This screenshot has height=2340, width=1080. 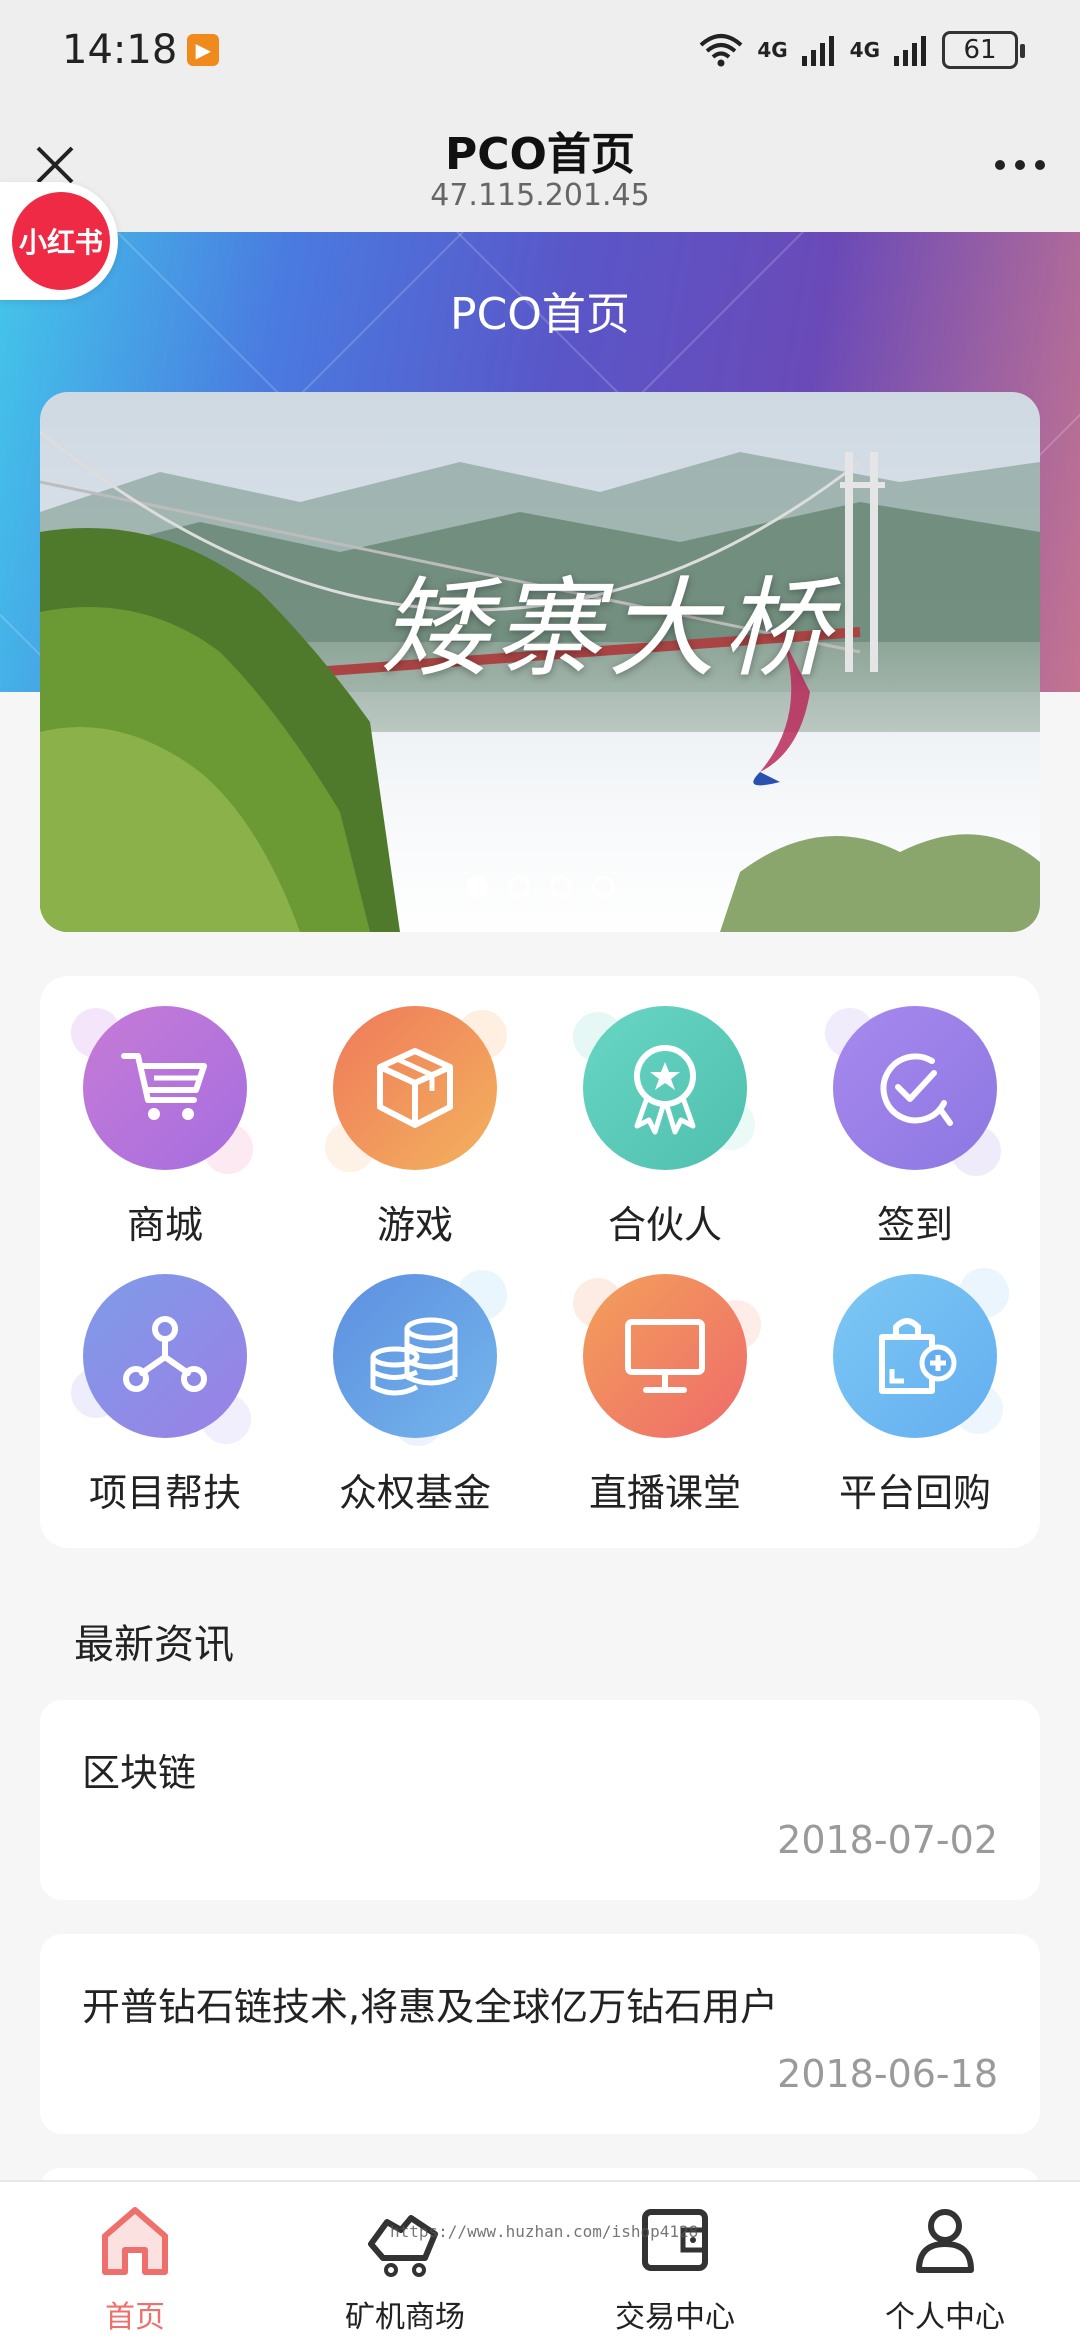 I want to click on tab-label: 首页, so click(x=135, y=2317).